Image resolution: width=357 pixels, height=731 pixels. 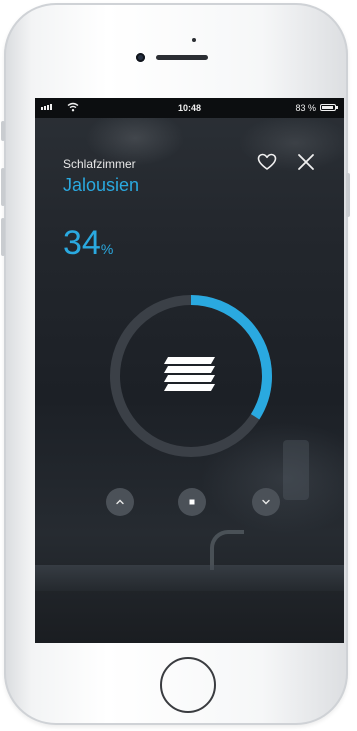 What do you see at coordinates (82, 243) in the screenshot?
I see `position-value: 34` at bounding box center [82, 243].